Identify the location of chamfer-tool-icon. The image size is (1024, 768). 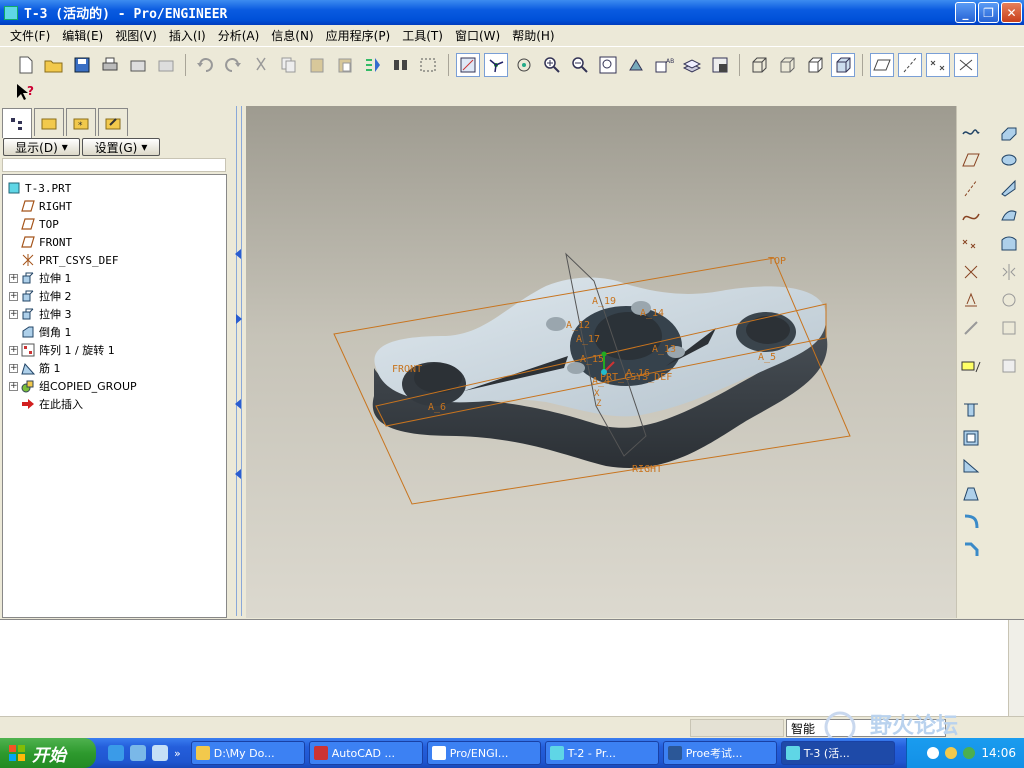
(971, 550).